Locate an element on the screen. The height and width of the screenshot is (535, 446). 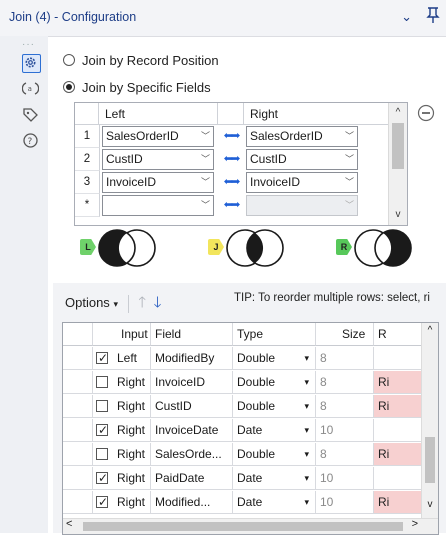
right-field-dropdown: SalesOrderID ﹀ is located at coordinates (302, 136).